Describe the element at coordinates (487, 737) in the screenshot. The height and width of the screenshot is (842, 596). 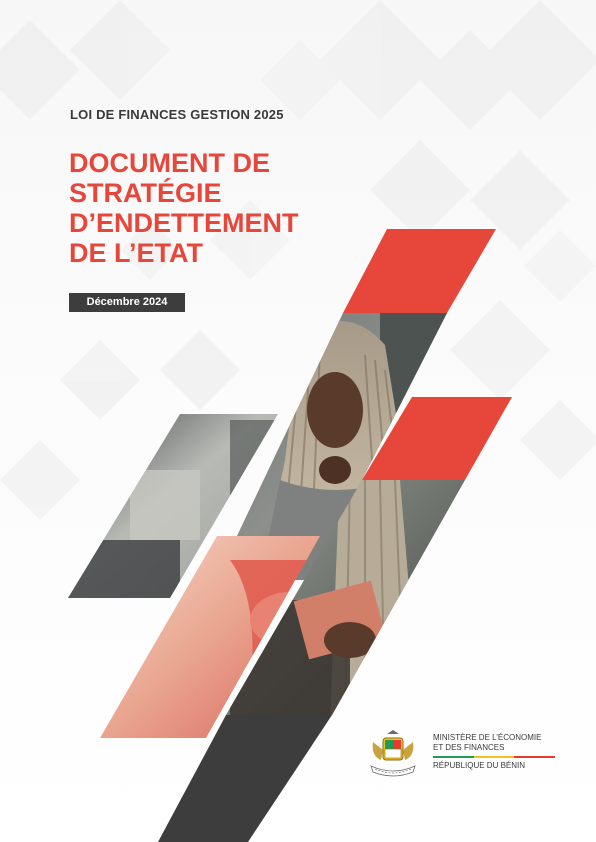
I see `ministry-name-line1: MINISTÈRE DE L’ÉCONOMIE` at that location.